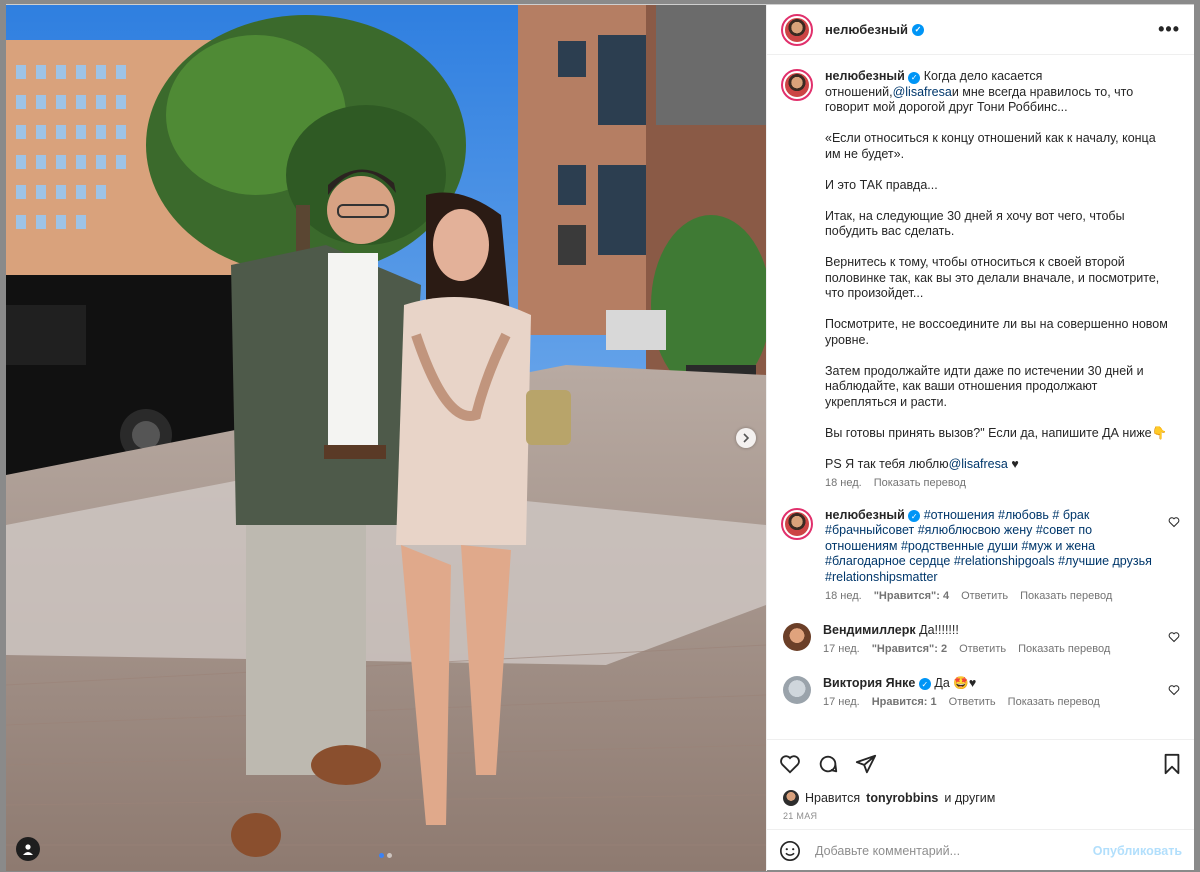  I want to click on chevron-right-icon, so click(746, 438).